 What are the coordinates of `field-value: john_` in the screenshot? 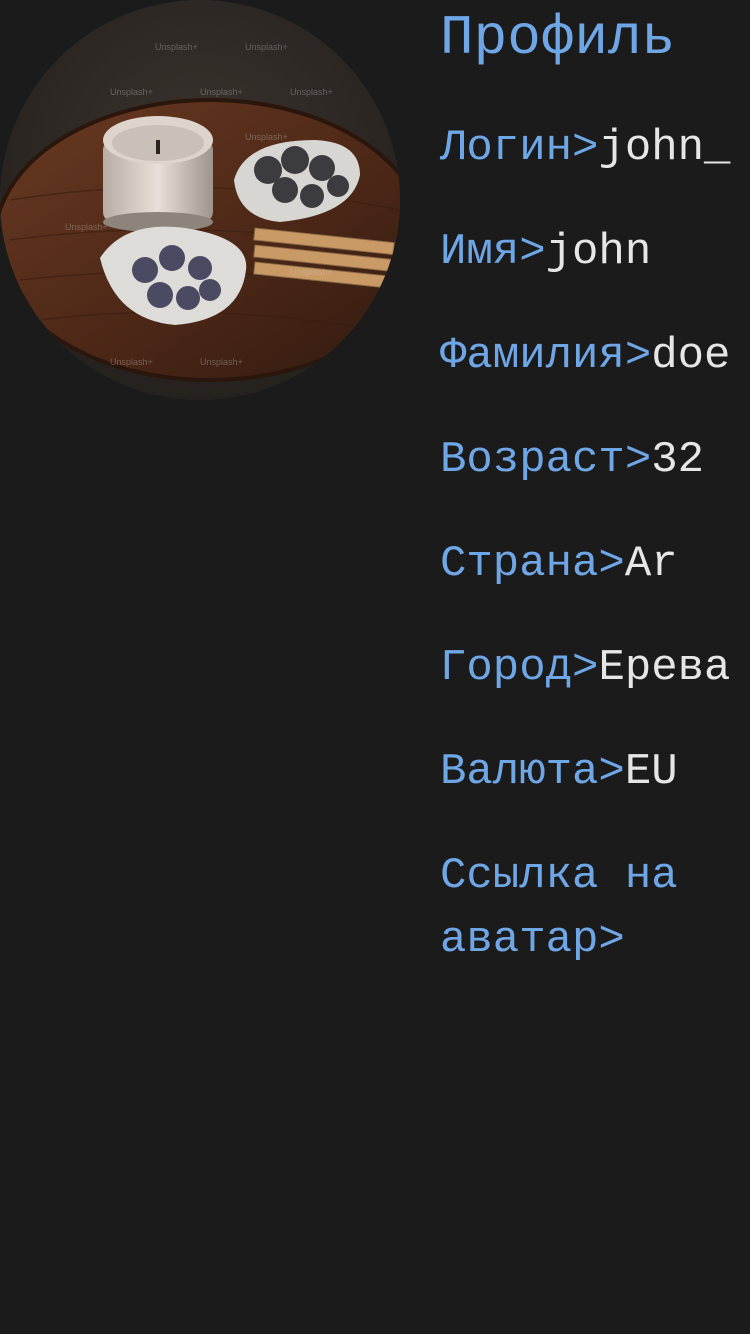 It's located at (664, 148).